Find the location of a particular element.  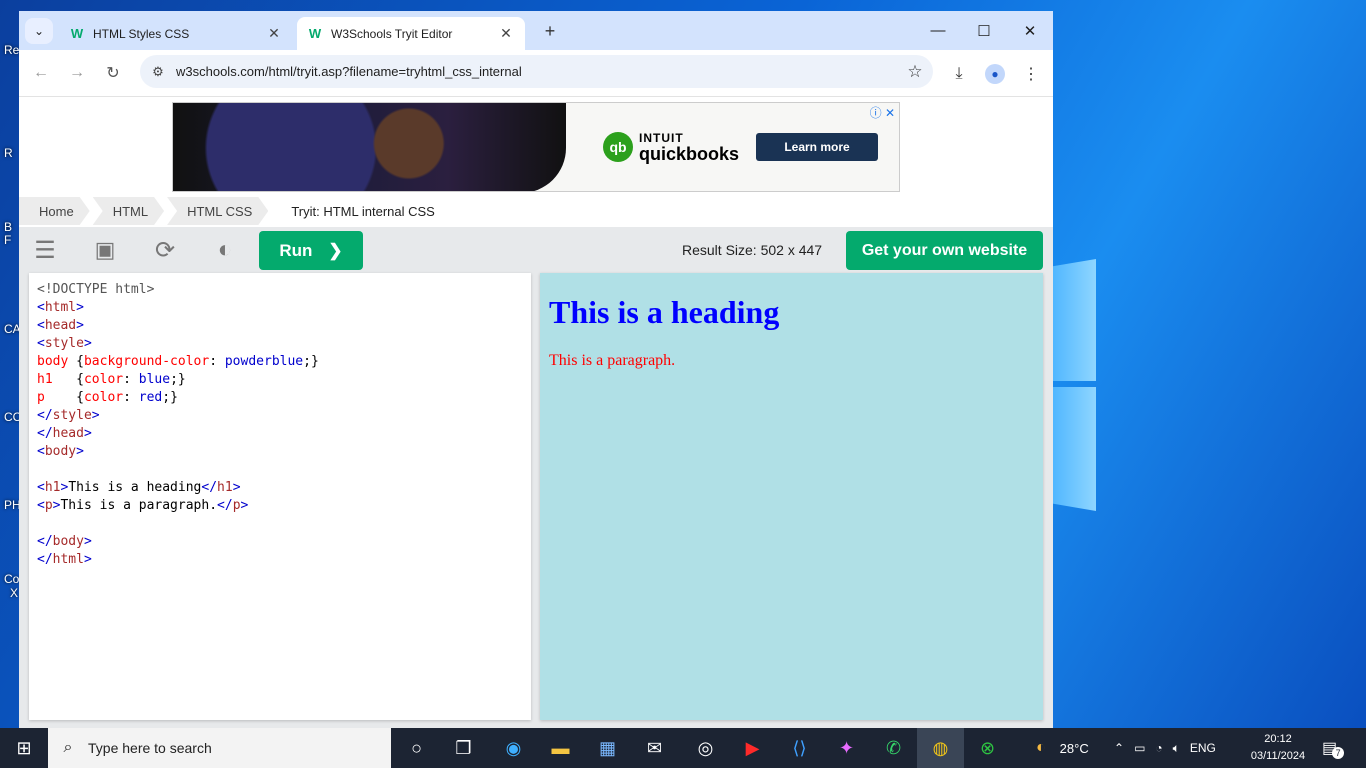

forward-button: → is located at coordinates (77, 73).